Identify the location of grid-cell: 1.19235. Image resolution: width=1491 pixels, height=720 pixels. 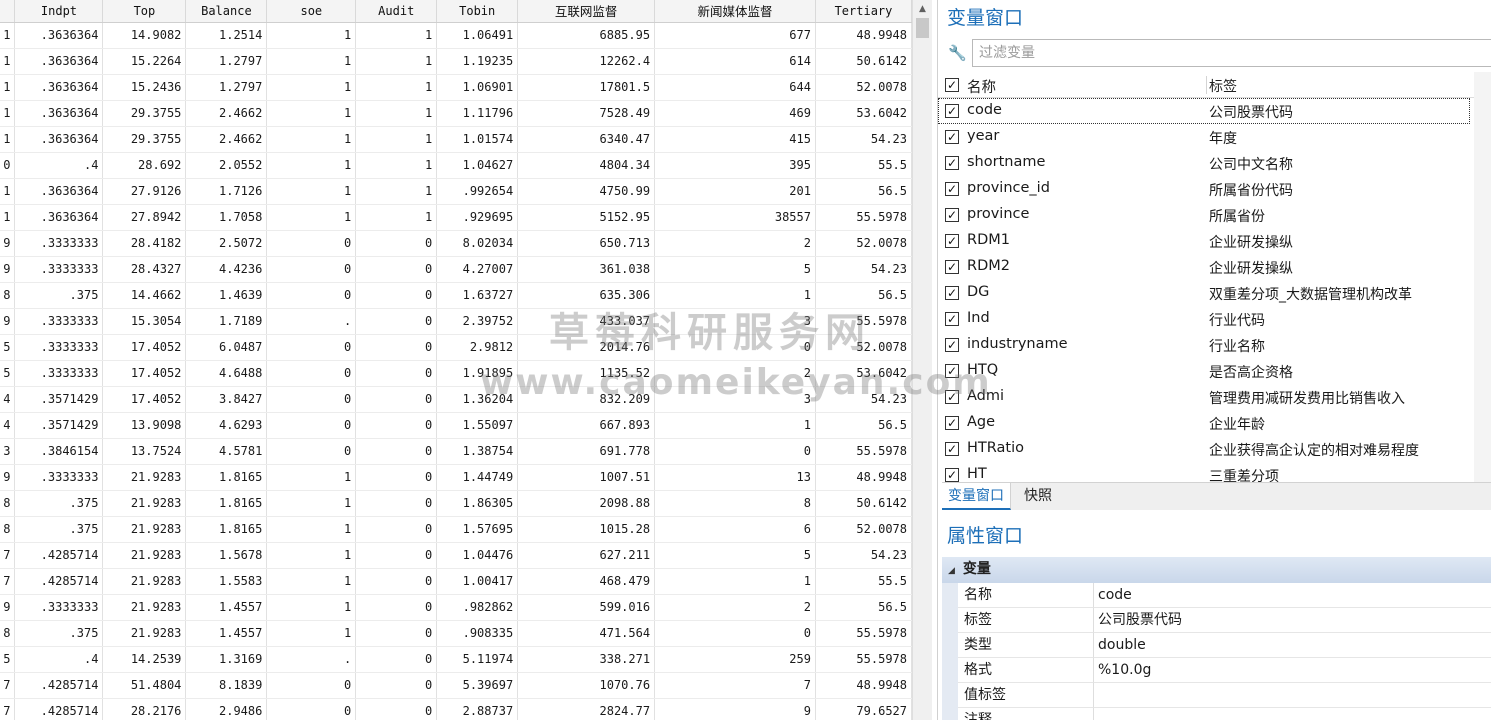
(477, 61).